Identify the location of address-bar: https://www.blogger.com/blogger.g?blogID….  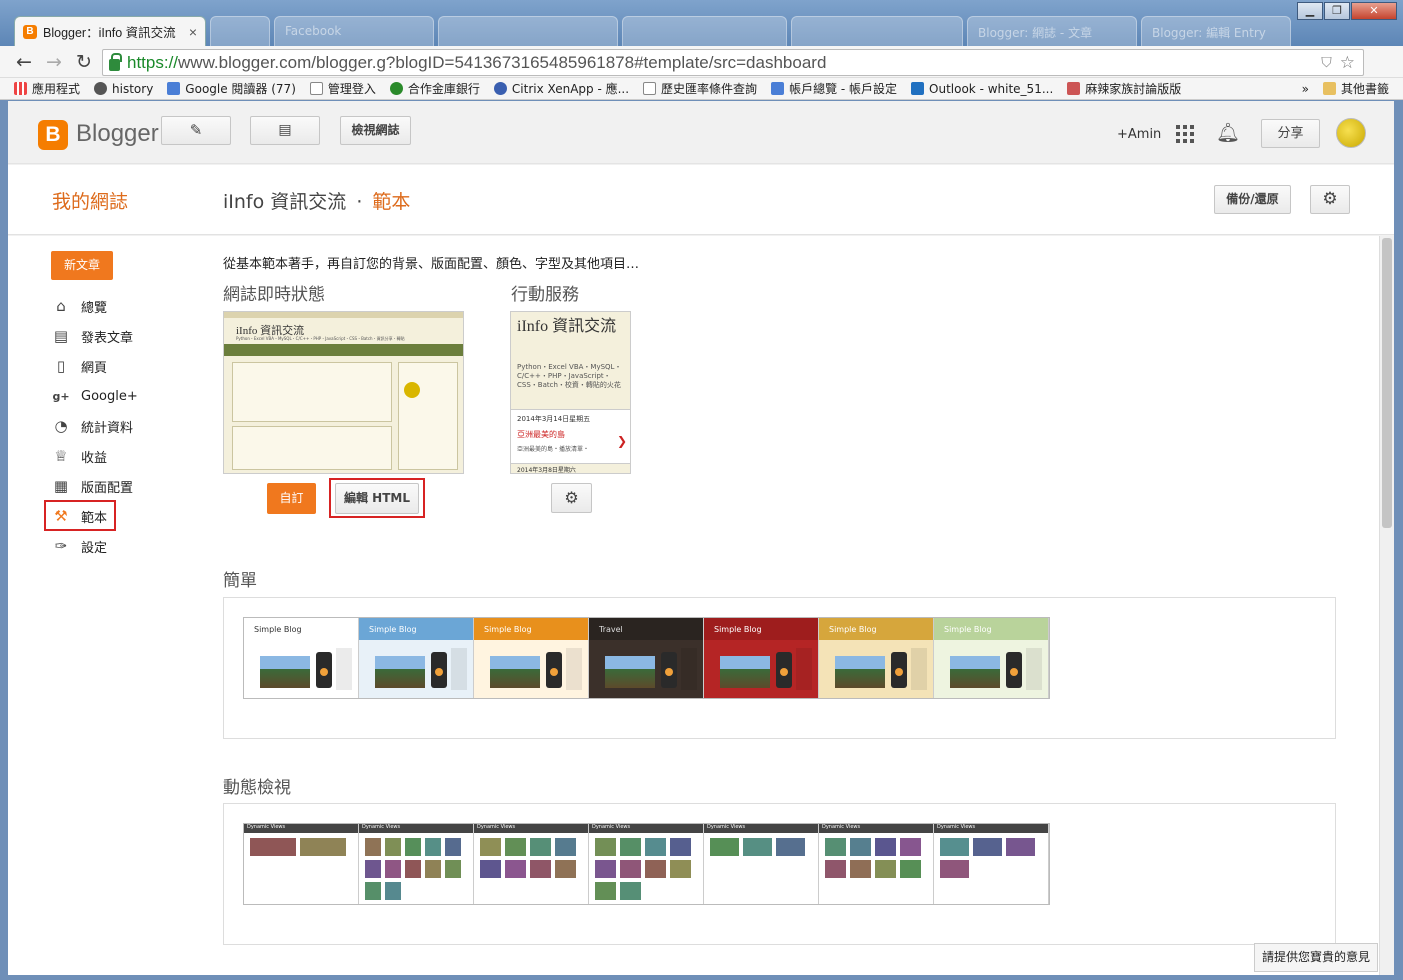
(733, 62).